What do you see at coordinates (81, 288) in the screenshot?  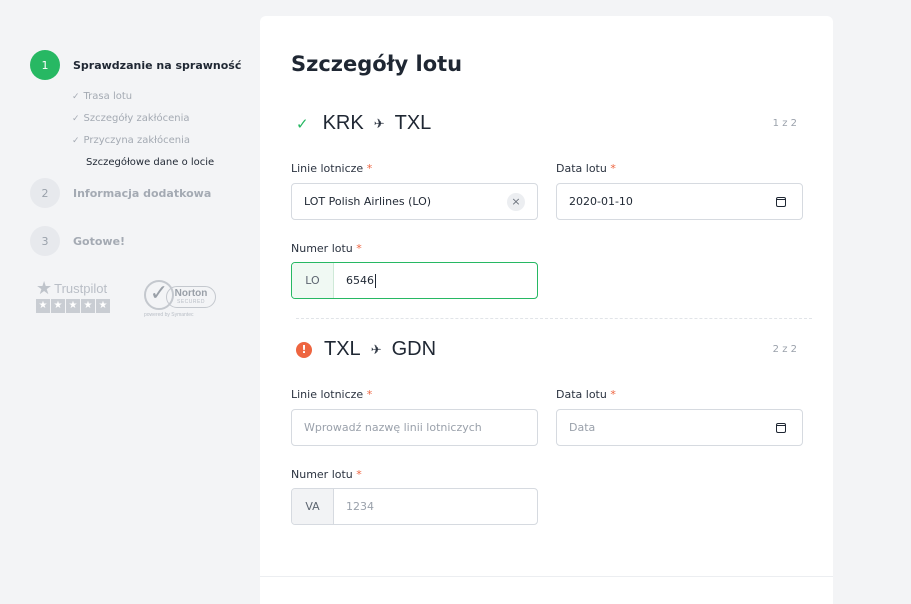 I see `trustpilot-name: Trustpilot` at bounding box center [81, 288].